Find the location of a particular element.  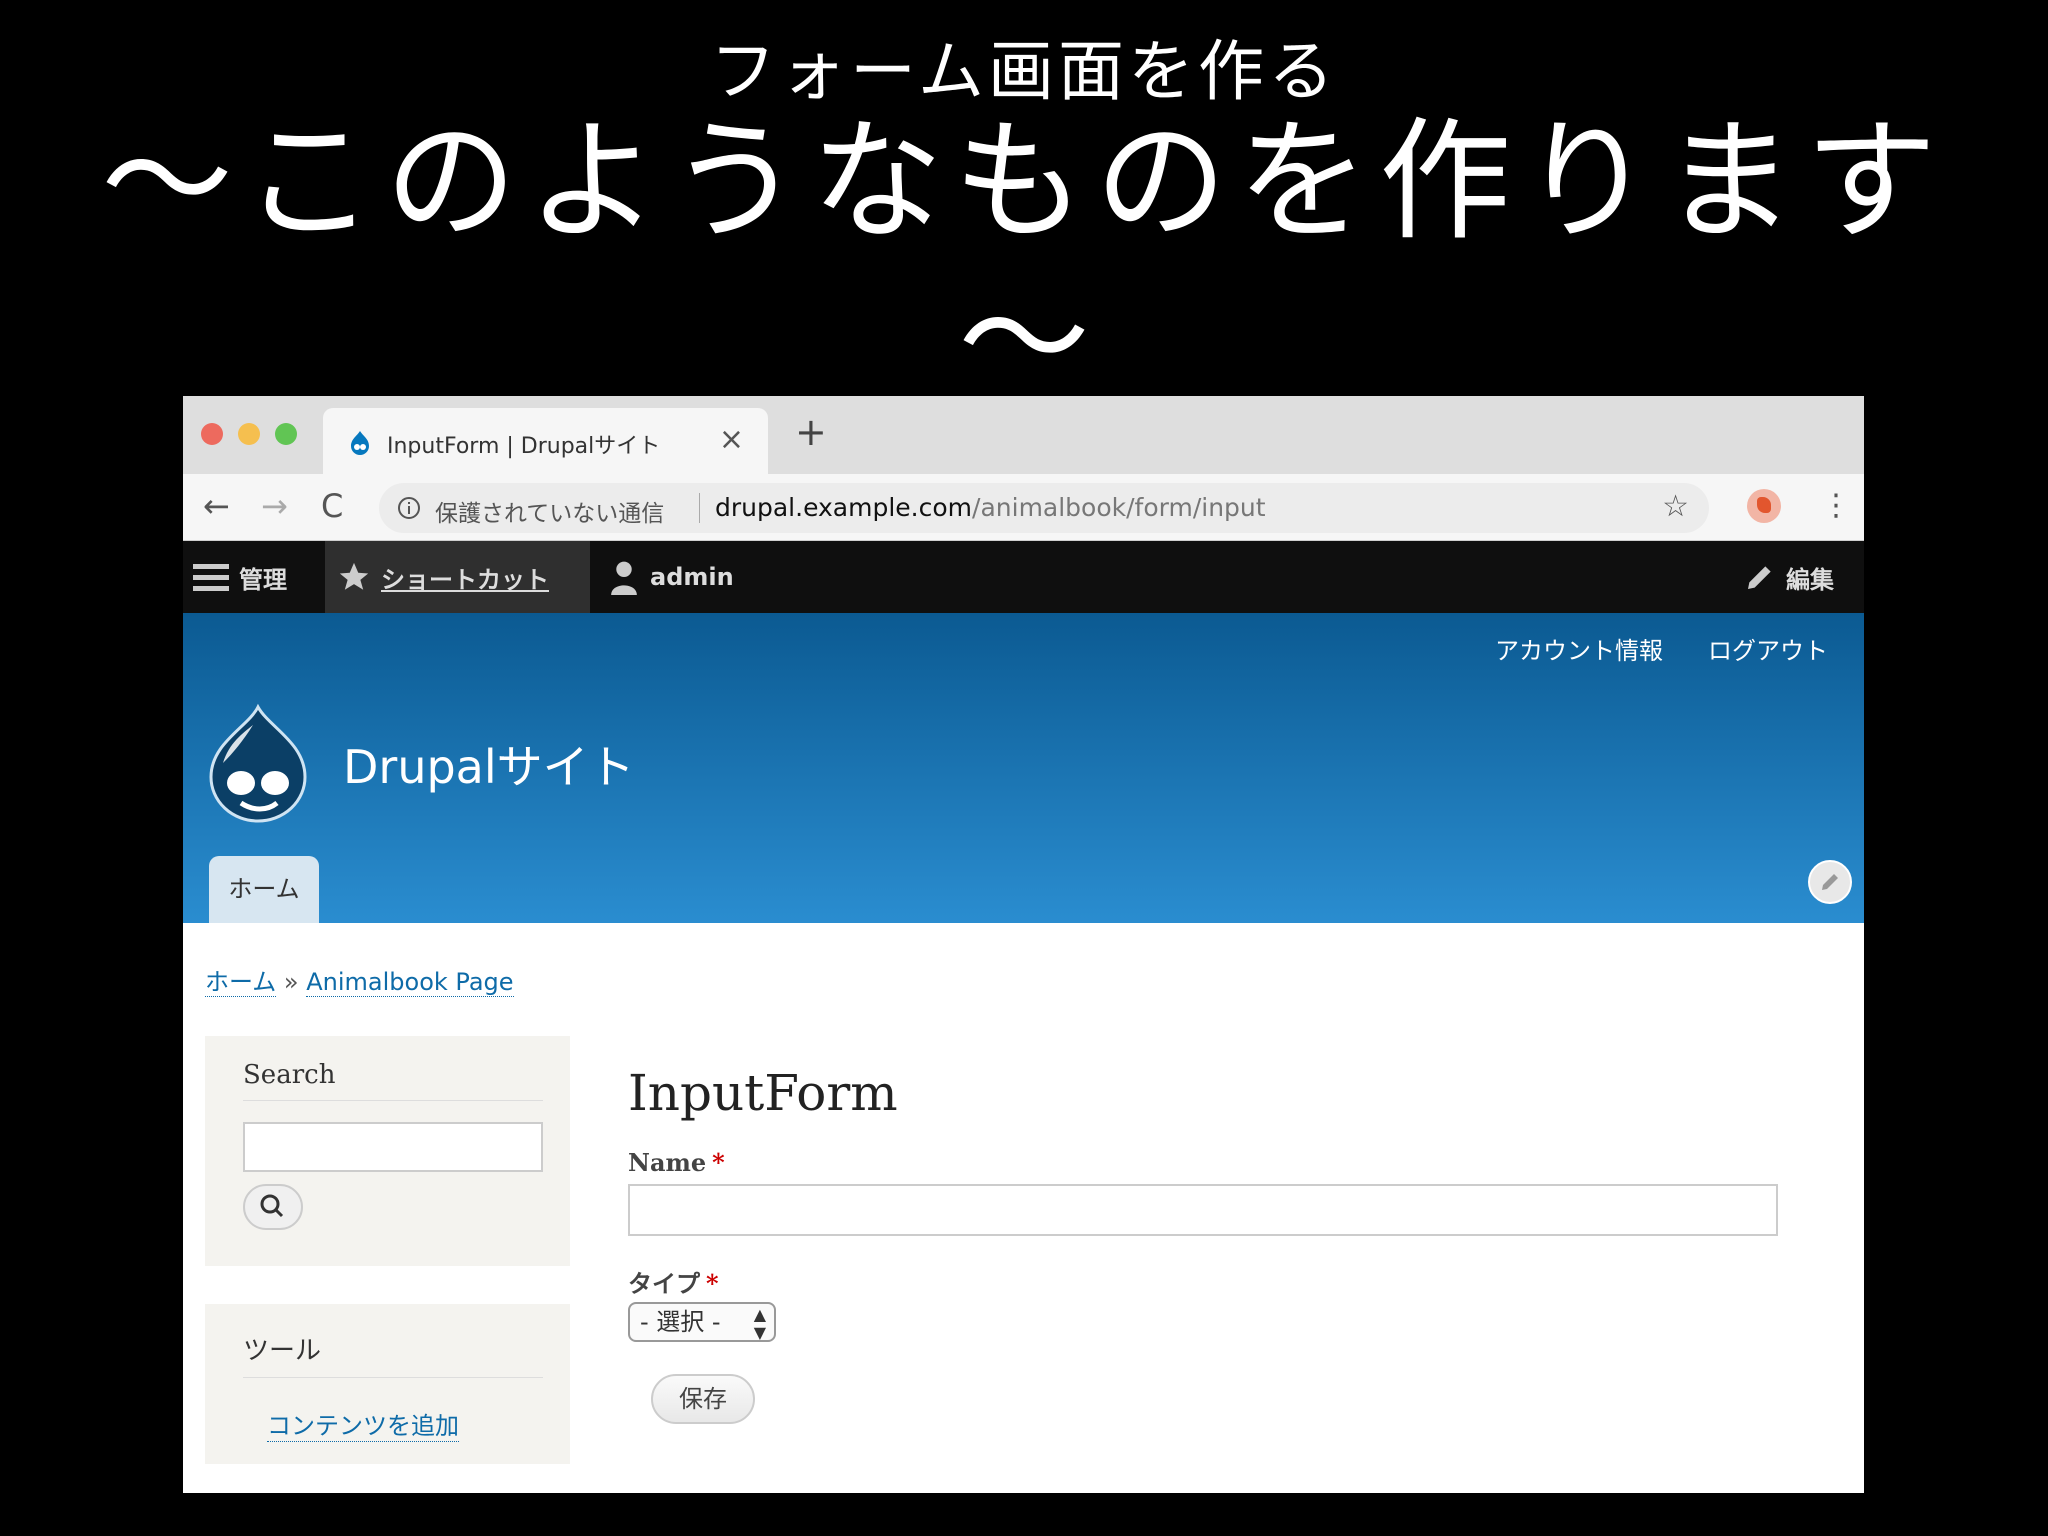

select-arrows-icon: ▲ ▼ is located at coordinates (759, 1323).